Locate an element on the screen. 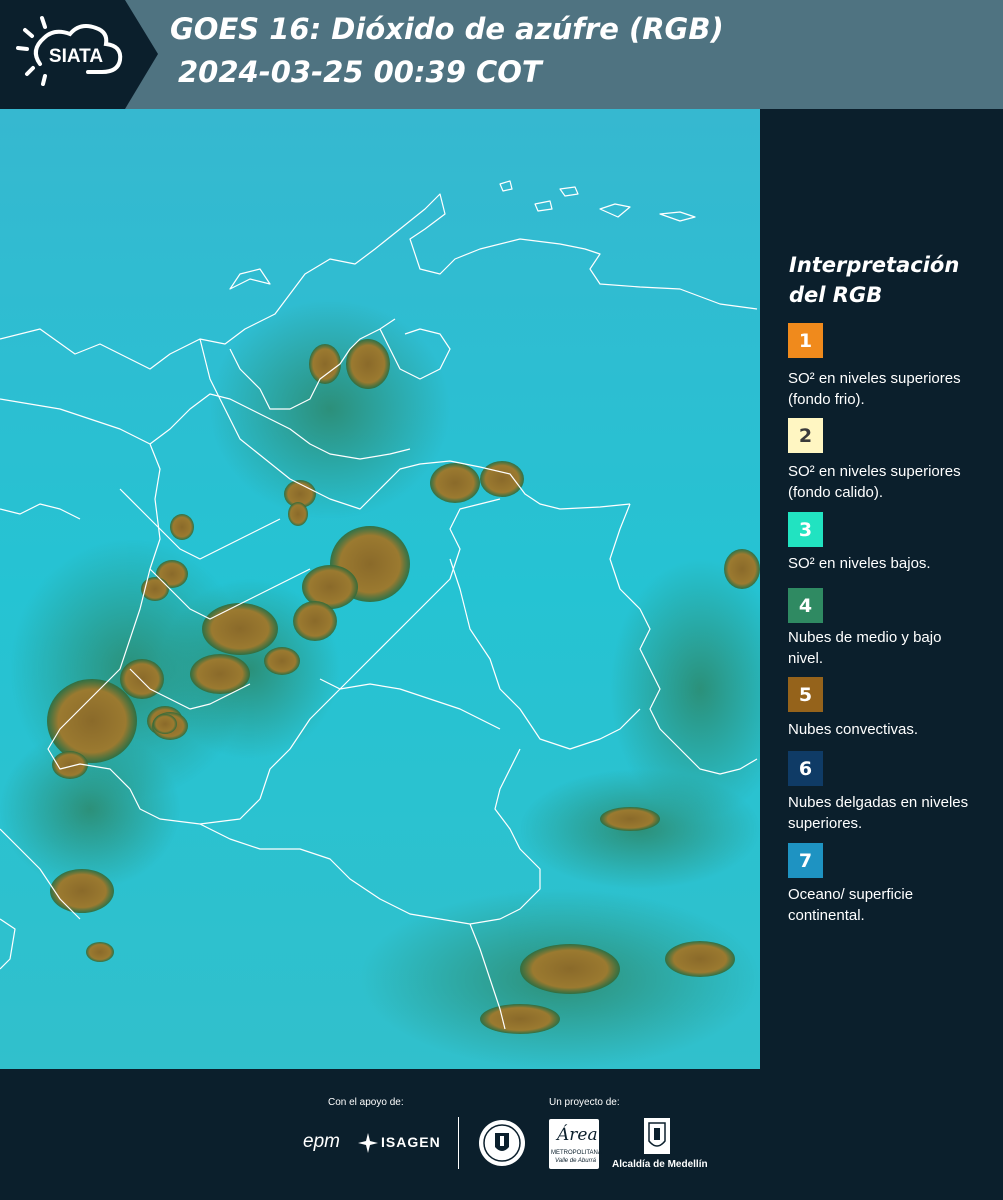 Image resolution: width=1003 pixels, height=1200 pixels. legend-label-7: Oceano/ superficie continental. is located at coordinates (851, 905).